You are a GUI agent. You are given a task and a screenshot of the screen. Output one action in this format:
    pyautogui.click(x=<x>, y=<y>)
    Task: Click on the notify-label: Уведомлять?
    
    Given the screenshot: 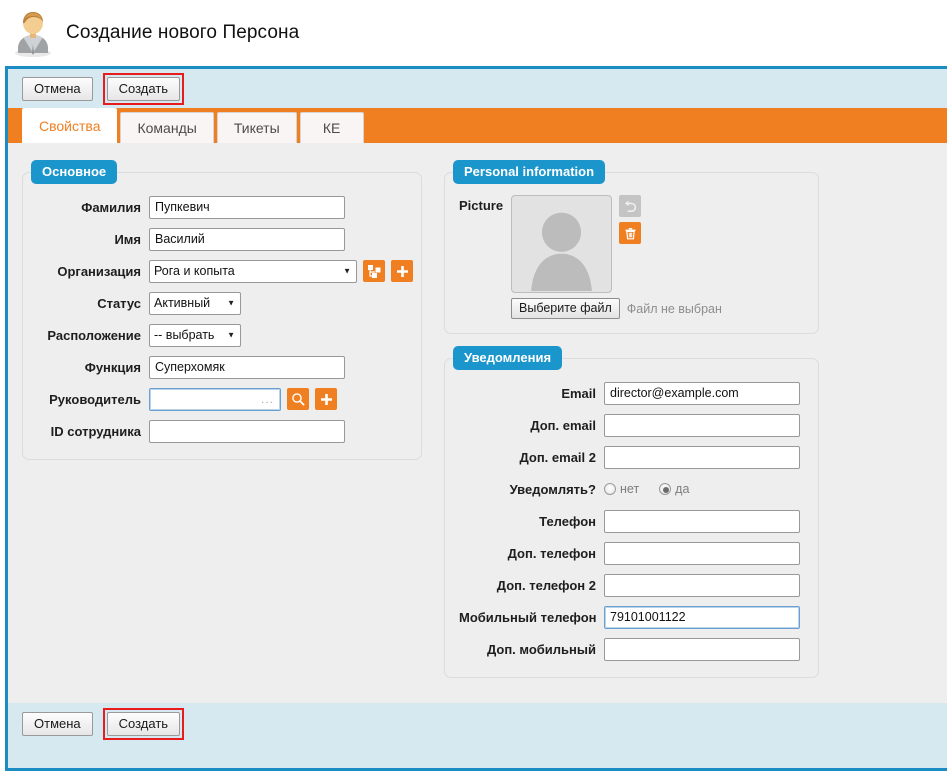 What is the action you would take?
    pyautogui.click(x=552, y=489)
    